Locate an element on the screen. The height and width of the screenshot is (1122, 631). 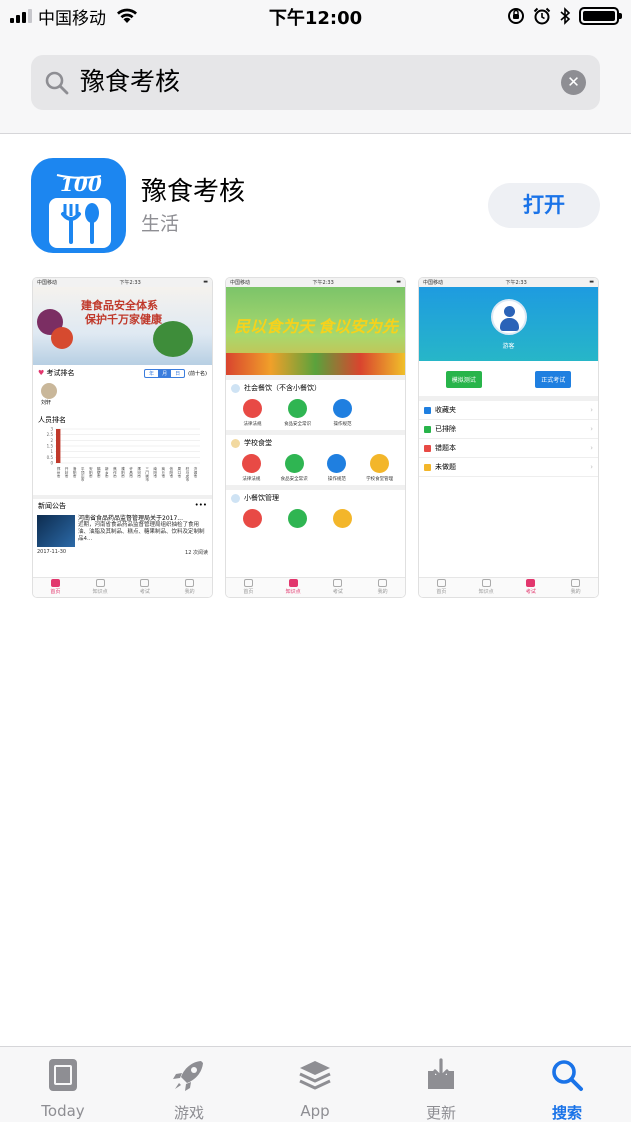
hand-icon is located at coordinates (427, 429).